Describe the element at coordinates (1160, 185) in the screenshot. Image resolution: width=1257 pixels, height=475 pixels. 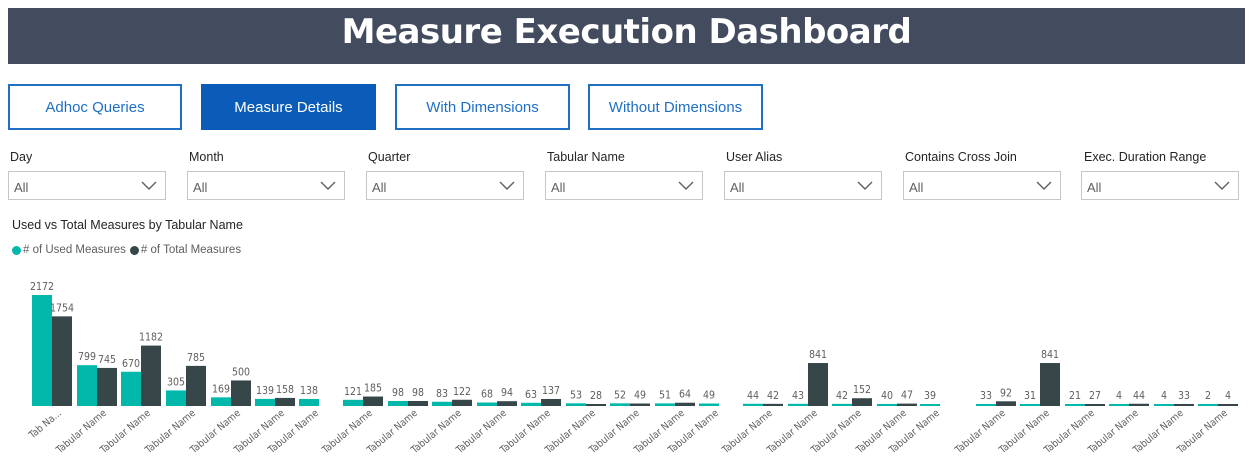
I see `exec-duration-dropdown: All` at that location.